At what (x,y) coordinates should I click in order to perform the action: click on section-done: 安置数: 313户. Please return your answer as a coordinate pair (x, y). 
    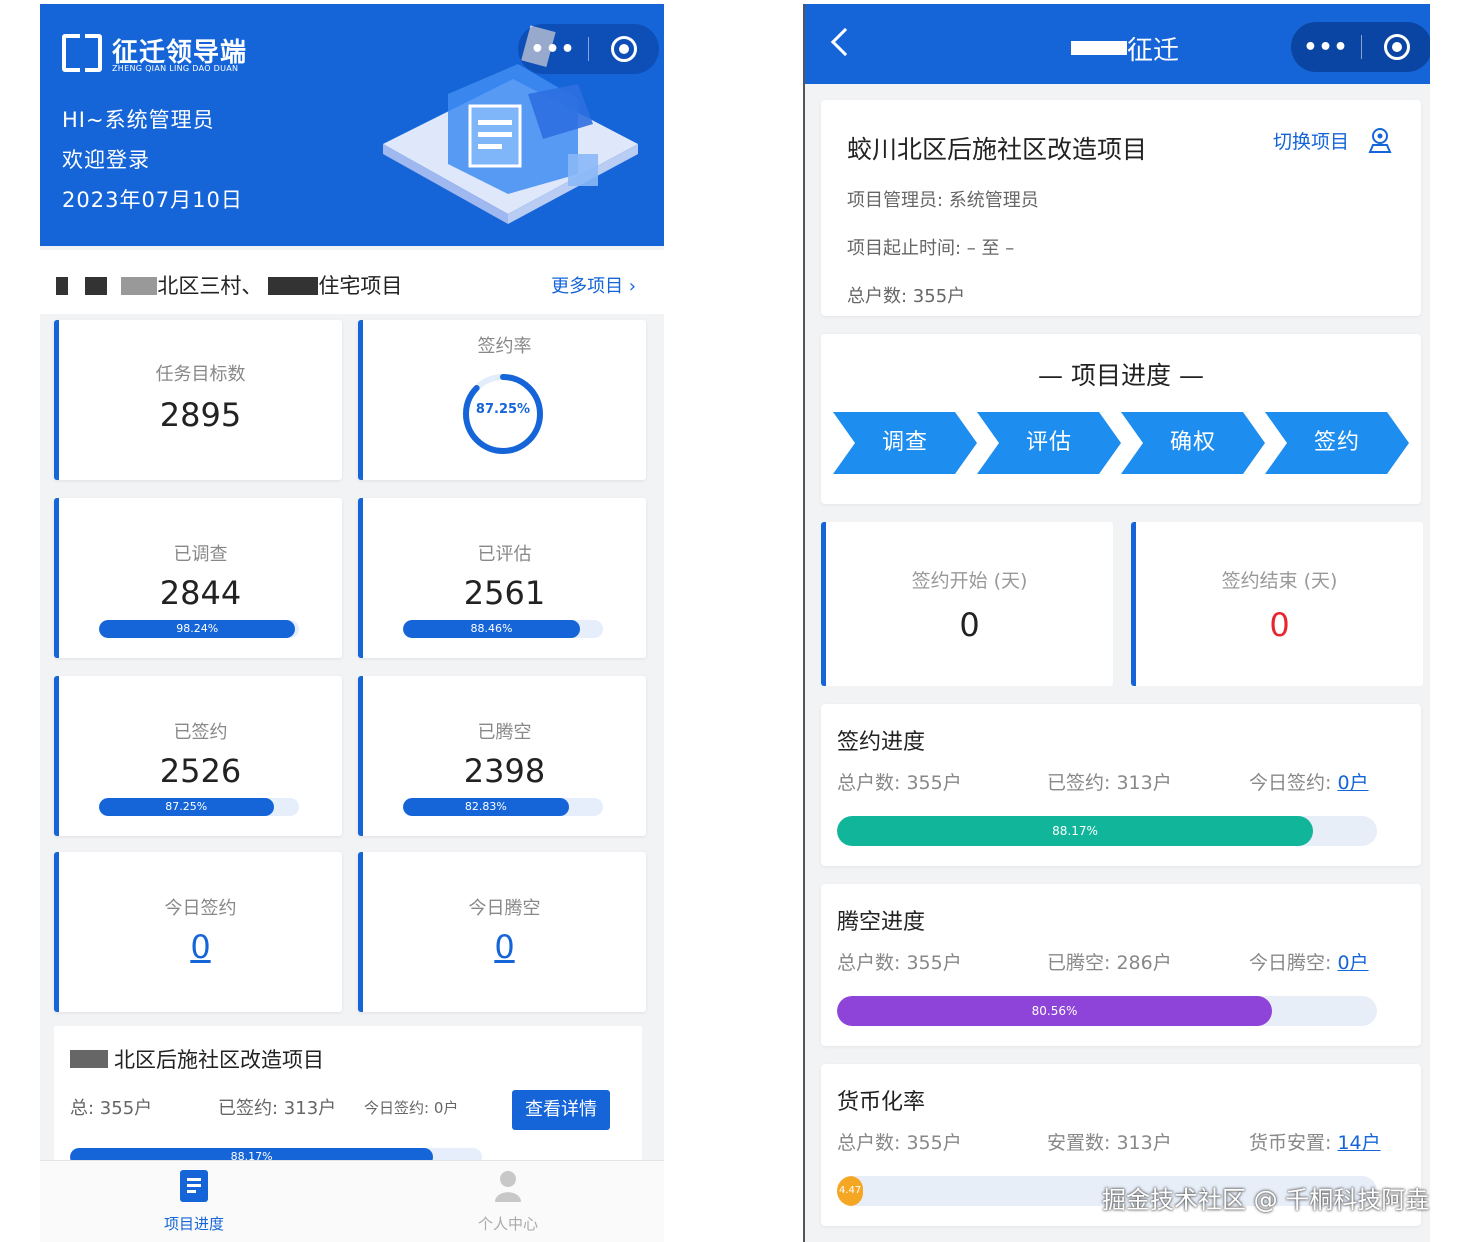
    Looking at the image, I should click on (1109, 1143).